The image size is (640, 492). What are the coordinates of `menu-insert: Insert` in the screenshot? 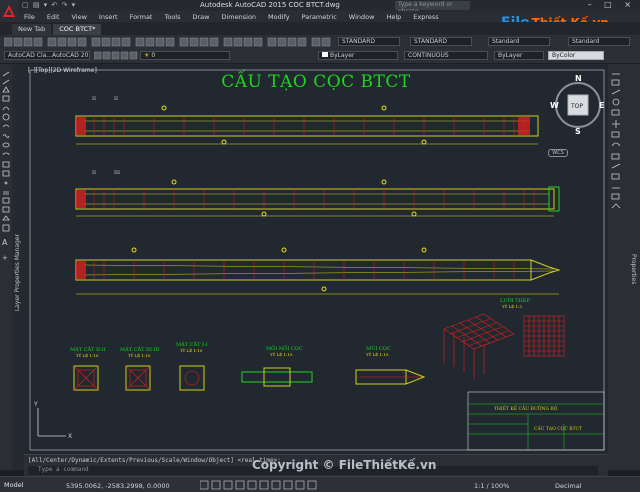 It's located at (108, 17).